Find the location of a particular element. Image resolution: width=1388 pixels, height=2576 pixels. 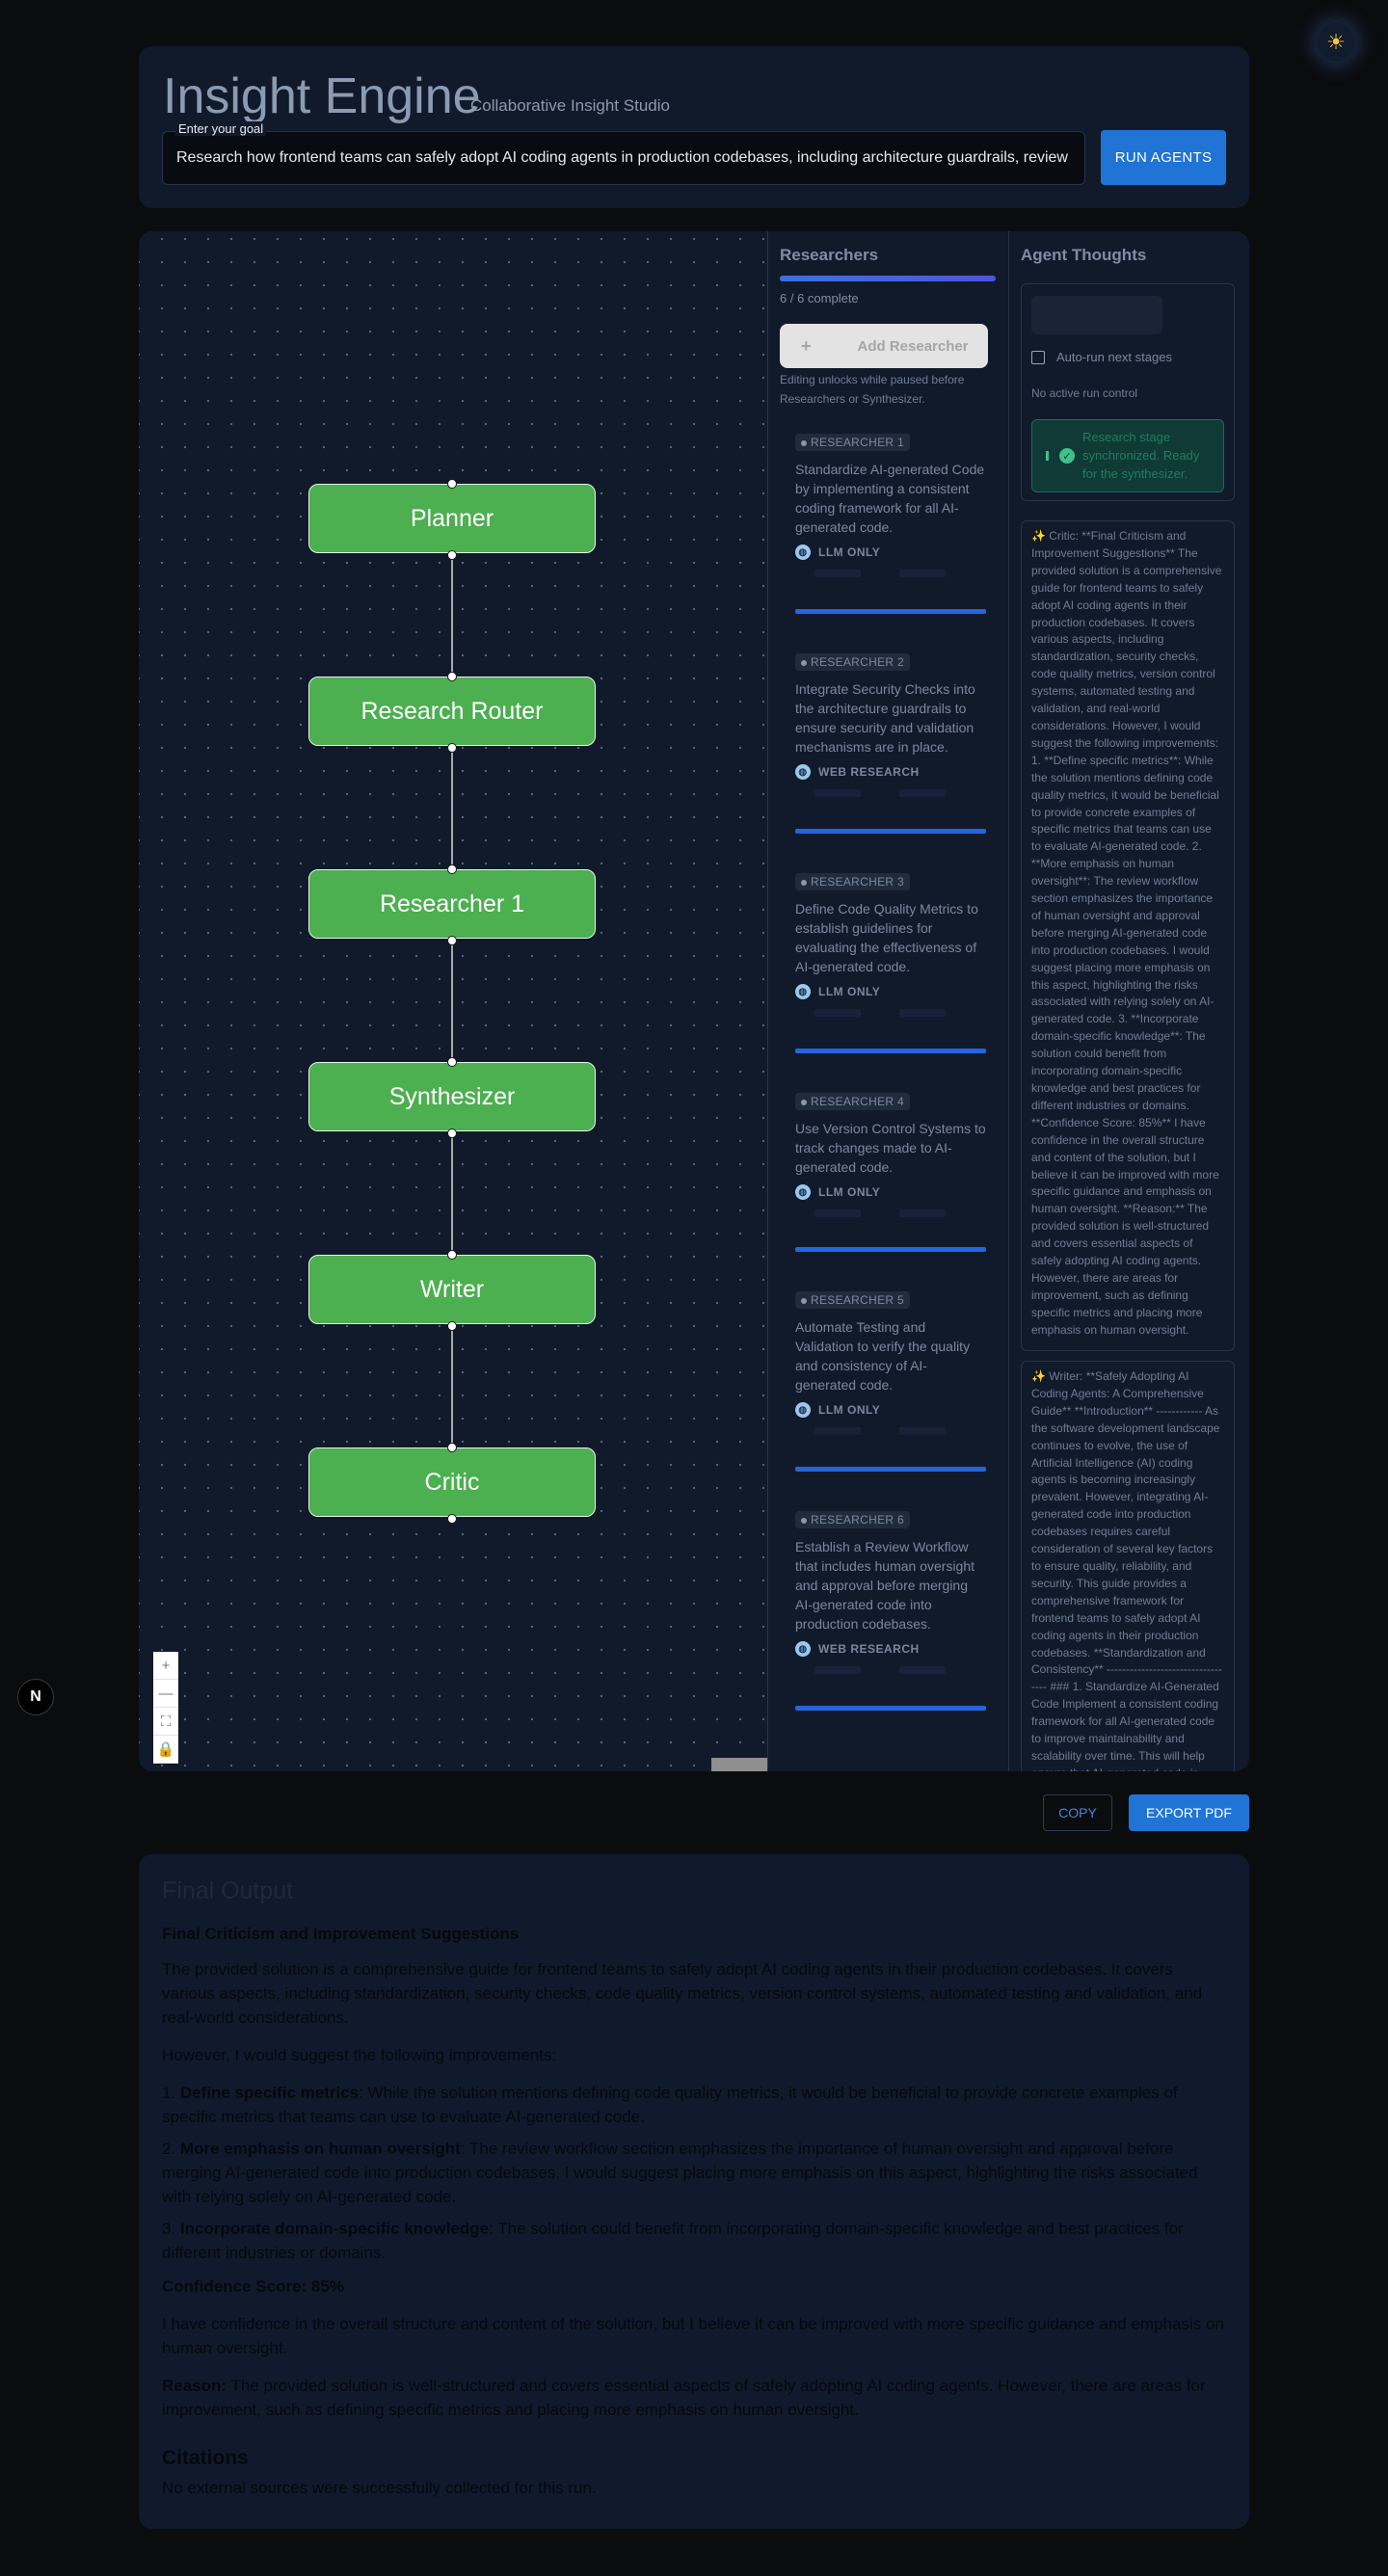

researcher-badge: RESEARCHER 1 is located at coordinates (852, 442).